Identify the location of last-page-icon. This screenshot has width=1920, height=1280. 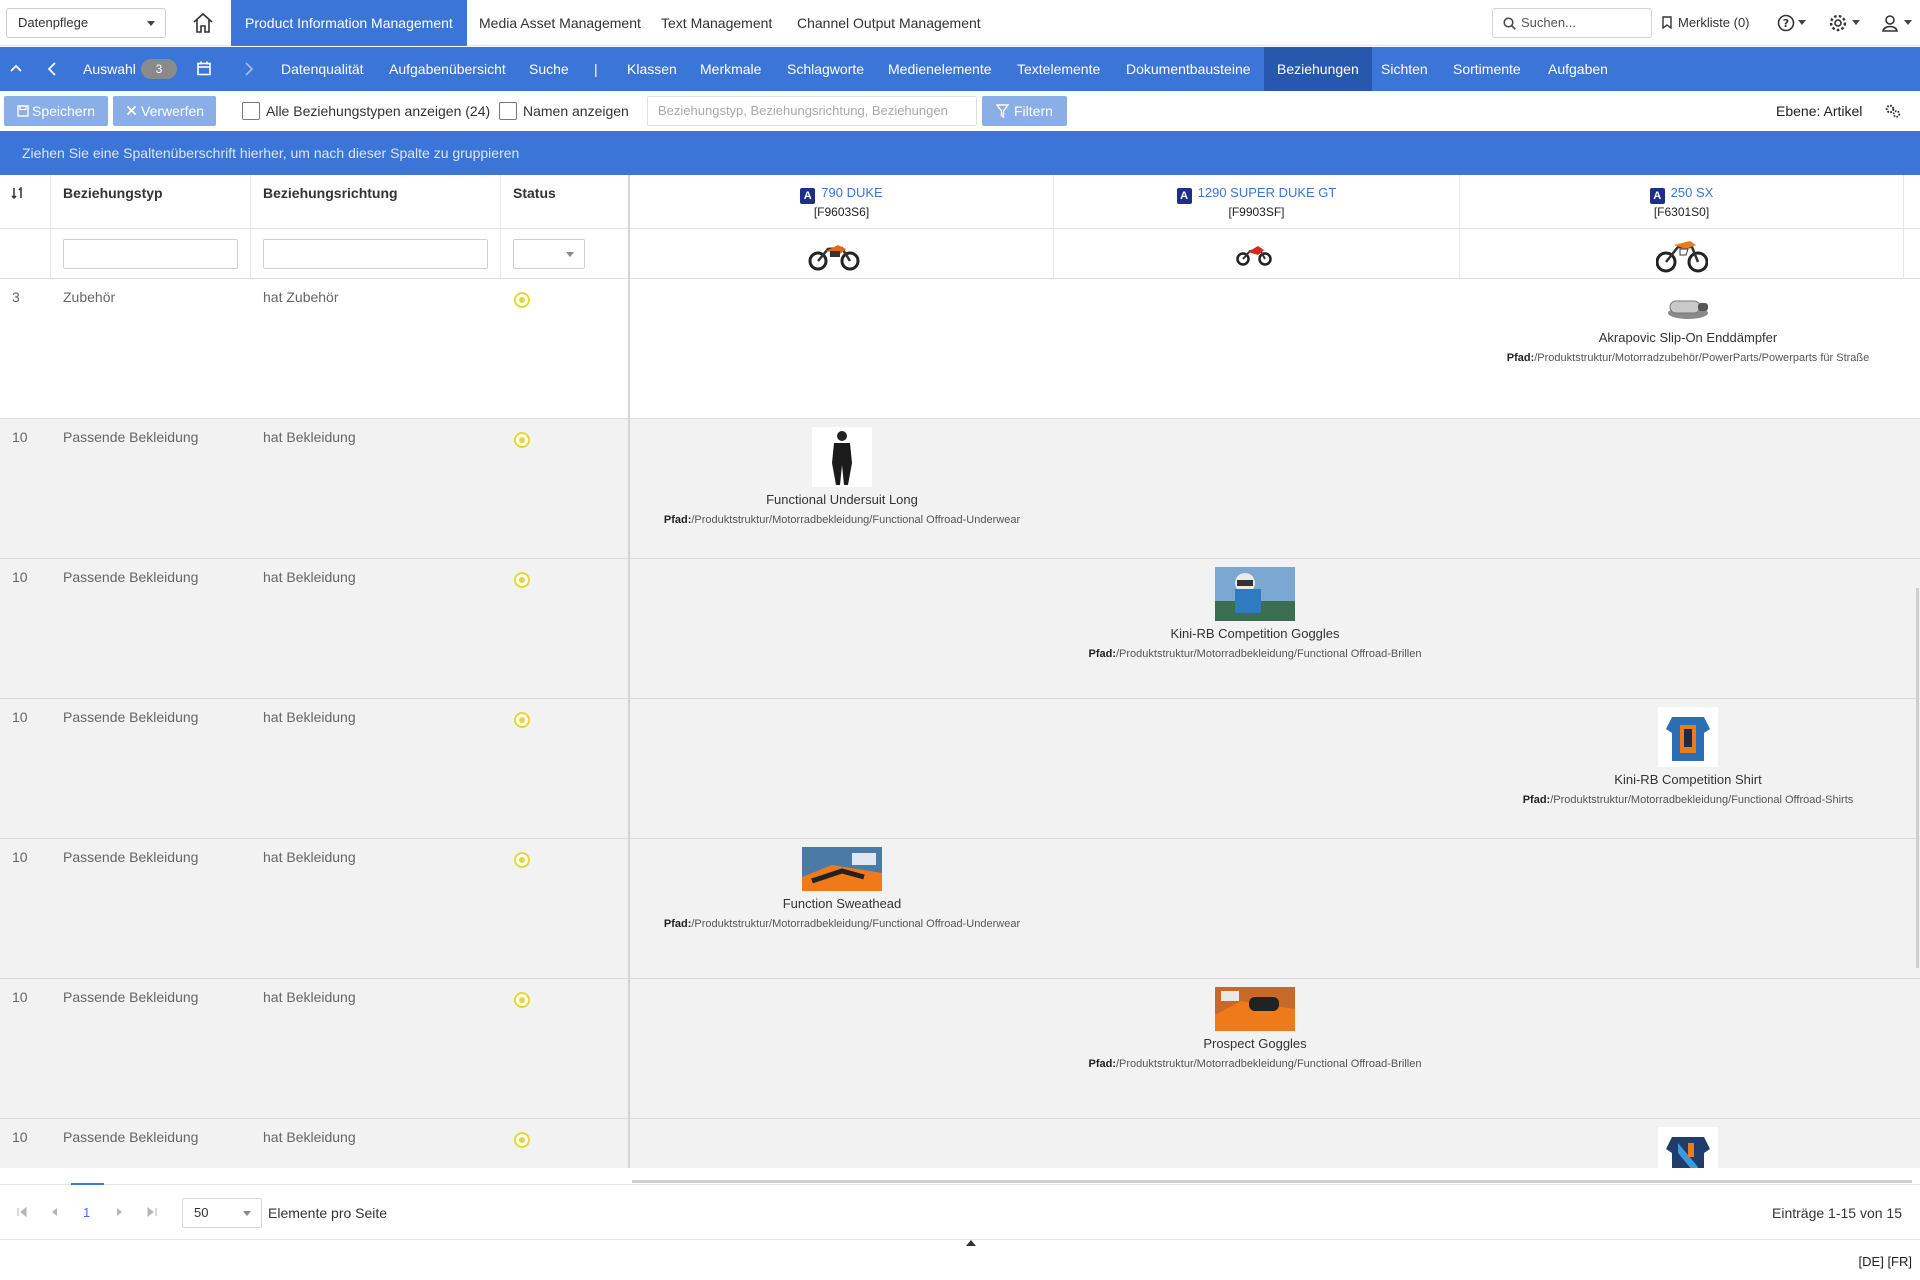
(152, 1212).